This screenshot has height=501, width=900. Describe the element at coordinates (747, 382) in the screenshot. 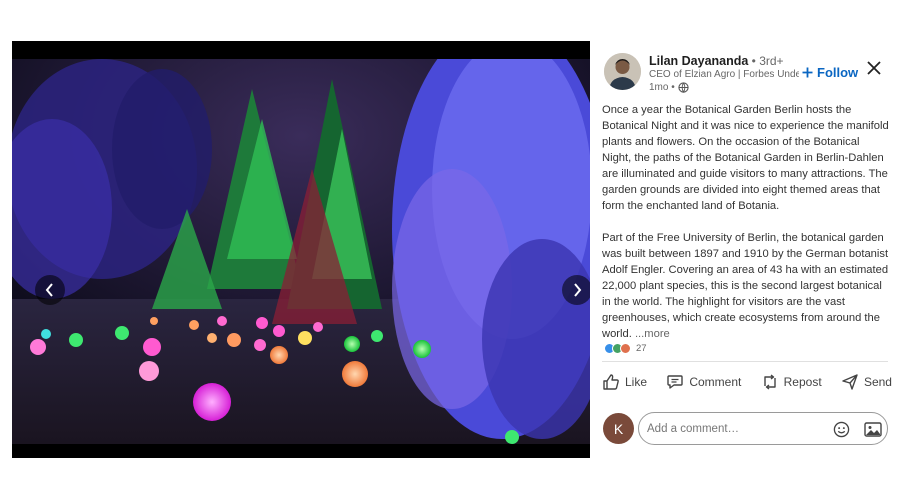

I see `post-actions: Like Comment Repost Send` at that location.